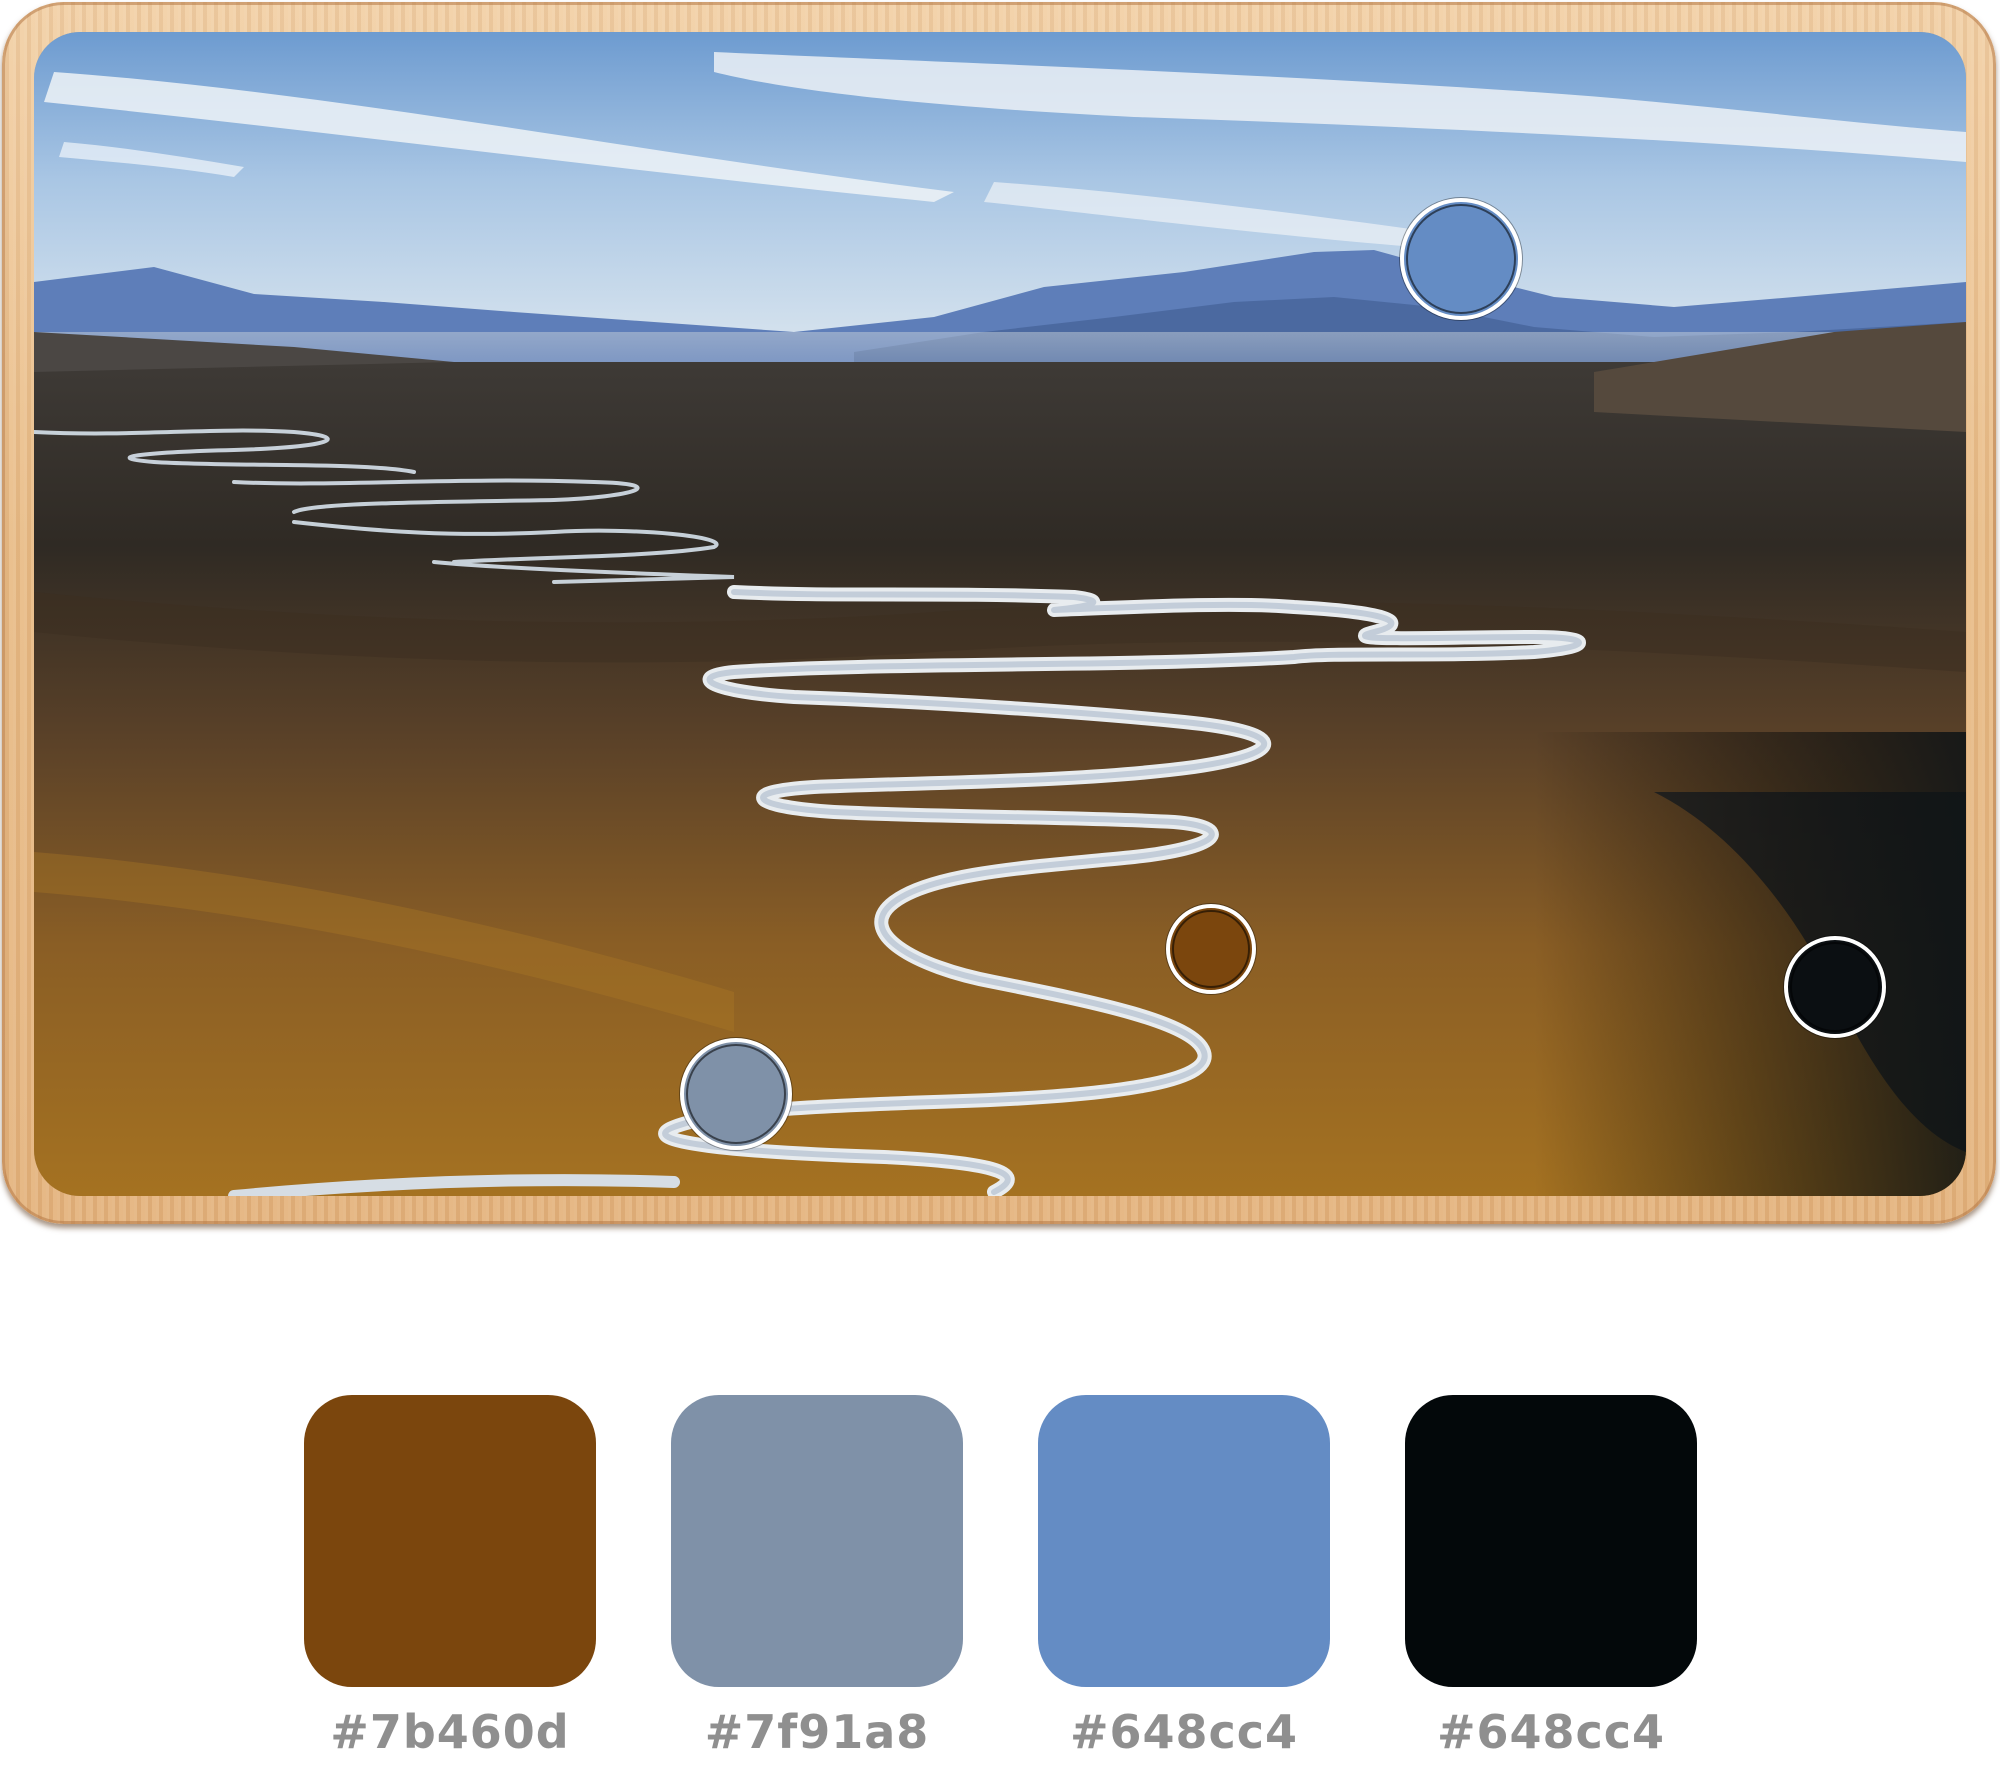 The width and height of the screenshot is (2000, 1777). Describe the element at coordinates (1211, 949) in the screenshot. I see `plain-marker` at that location.